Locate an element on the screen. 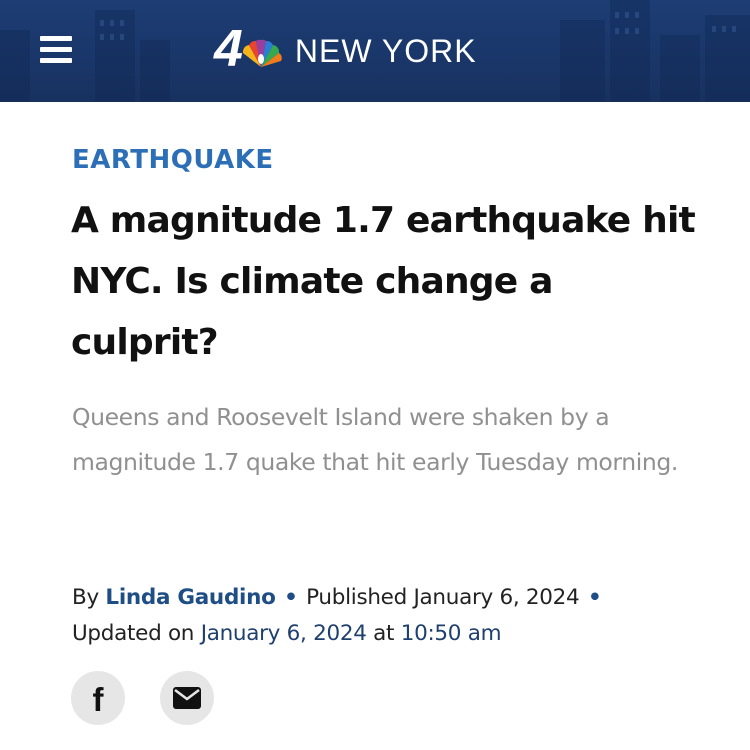  author-link: Linda Gaudino is located at coordinates (190, 597).